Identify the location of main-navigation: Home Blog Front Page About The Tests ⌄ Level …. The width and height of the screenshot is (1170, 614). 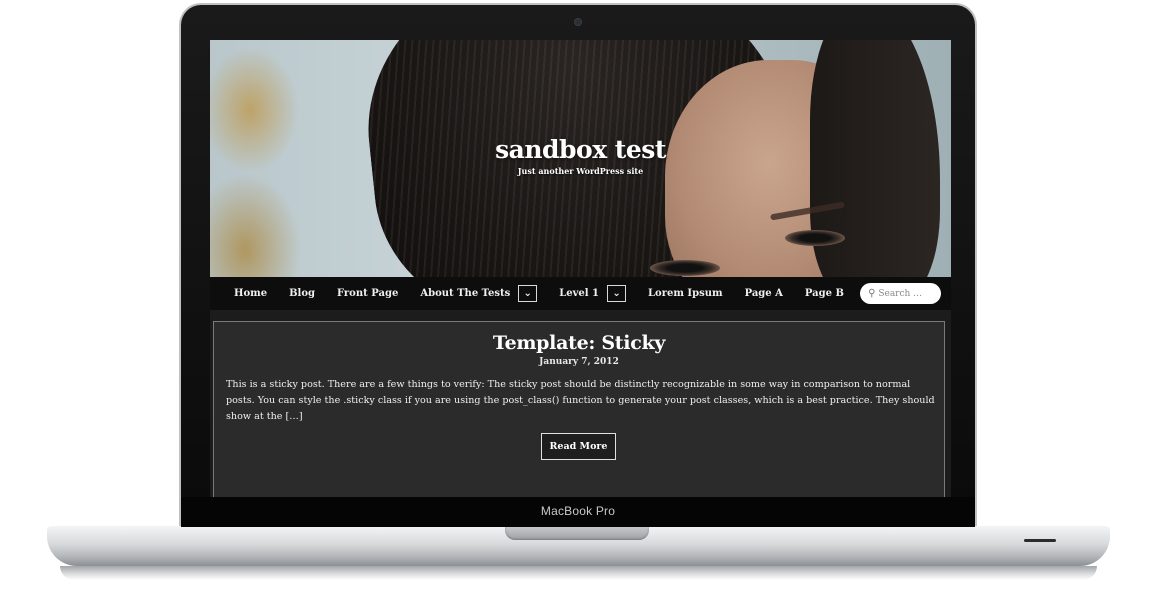
(580, 293).